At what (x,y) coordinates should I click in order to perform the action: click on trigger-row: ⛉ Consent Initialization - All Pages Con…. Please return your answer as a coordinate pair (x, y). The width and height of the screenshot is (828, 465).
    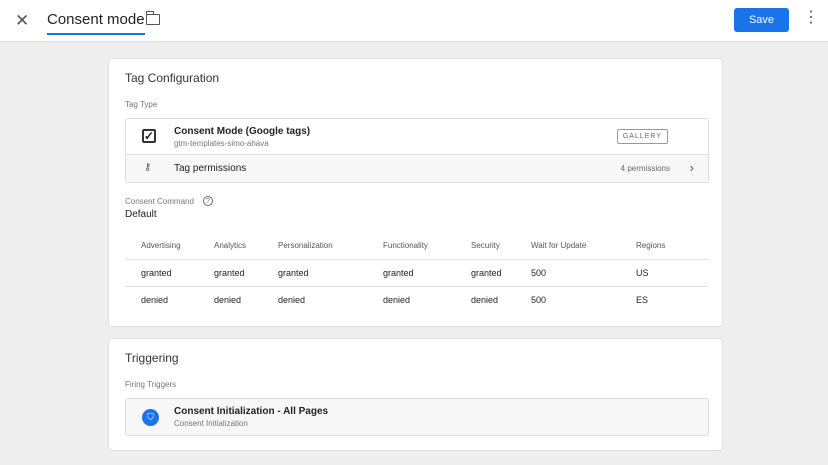
    Looking at the image, I should click on (417, 417).